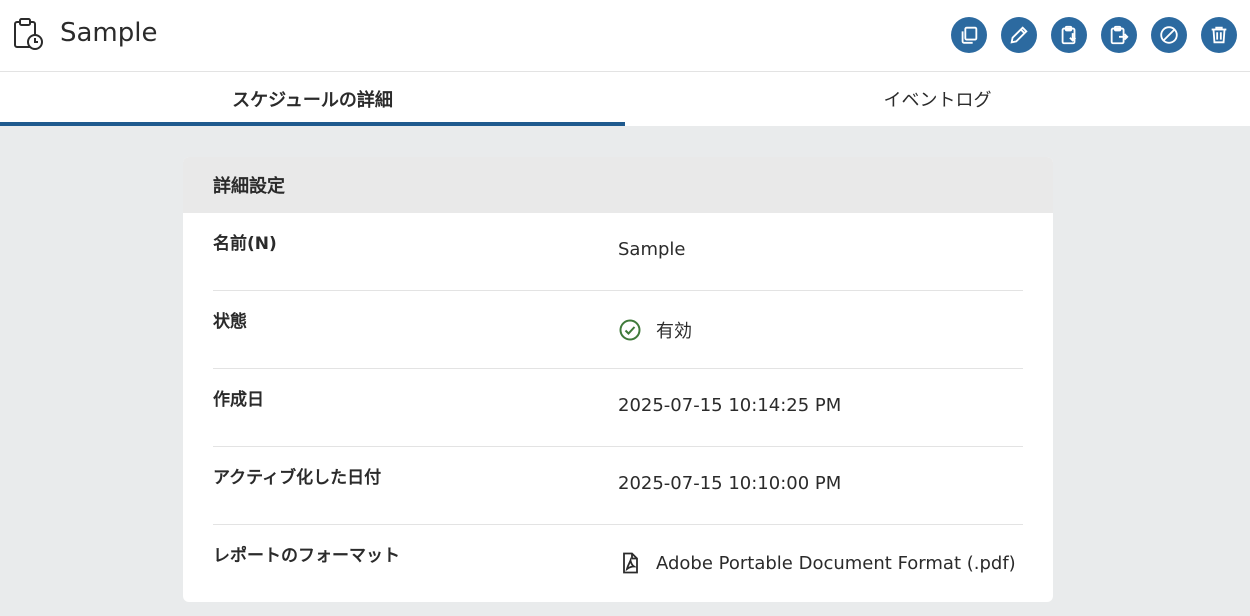 The image size is (1250, 616). What do you see at coordinates (312, 99) in the screenshot?
I see `tab-schedule-details: スケジュールの詳細` at bounding box center [312, 99].